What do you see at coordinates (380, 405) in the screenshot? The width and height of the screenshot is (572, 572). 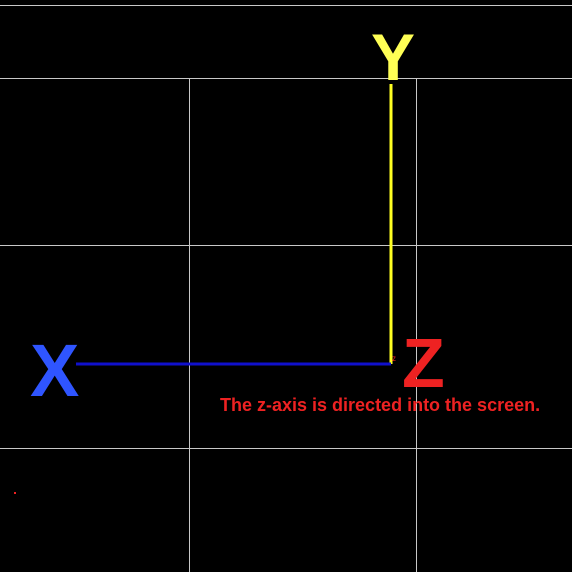 I see `z-axis-note: The z-axis is directed into the screen.` at bounding box center [380, 405].